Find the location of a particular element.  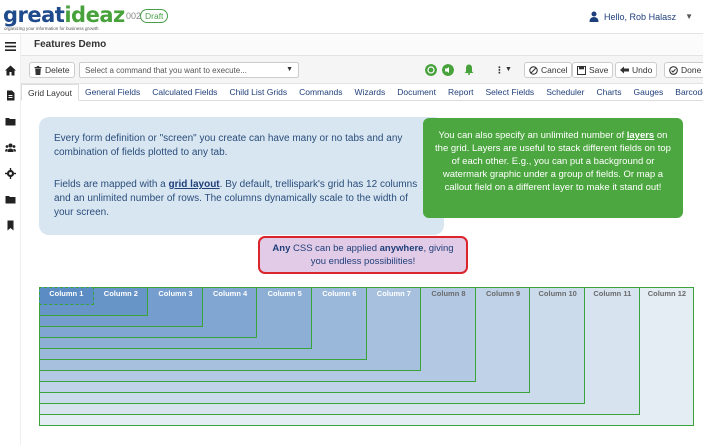

undo-button: Undo is located at coordinates (636, 70).